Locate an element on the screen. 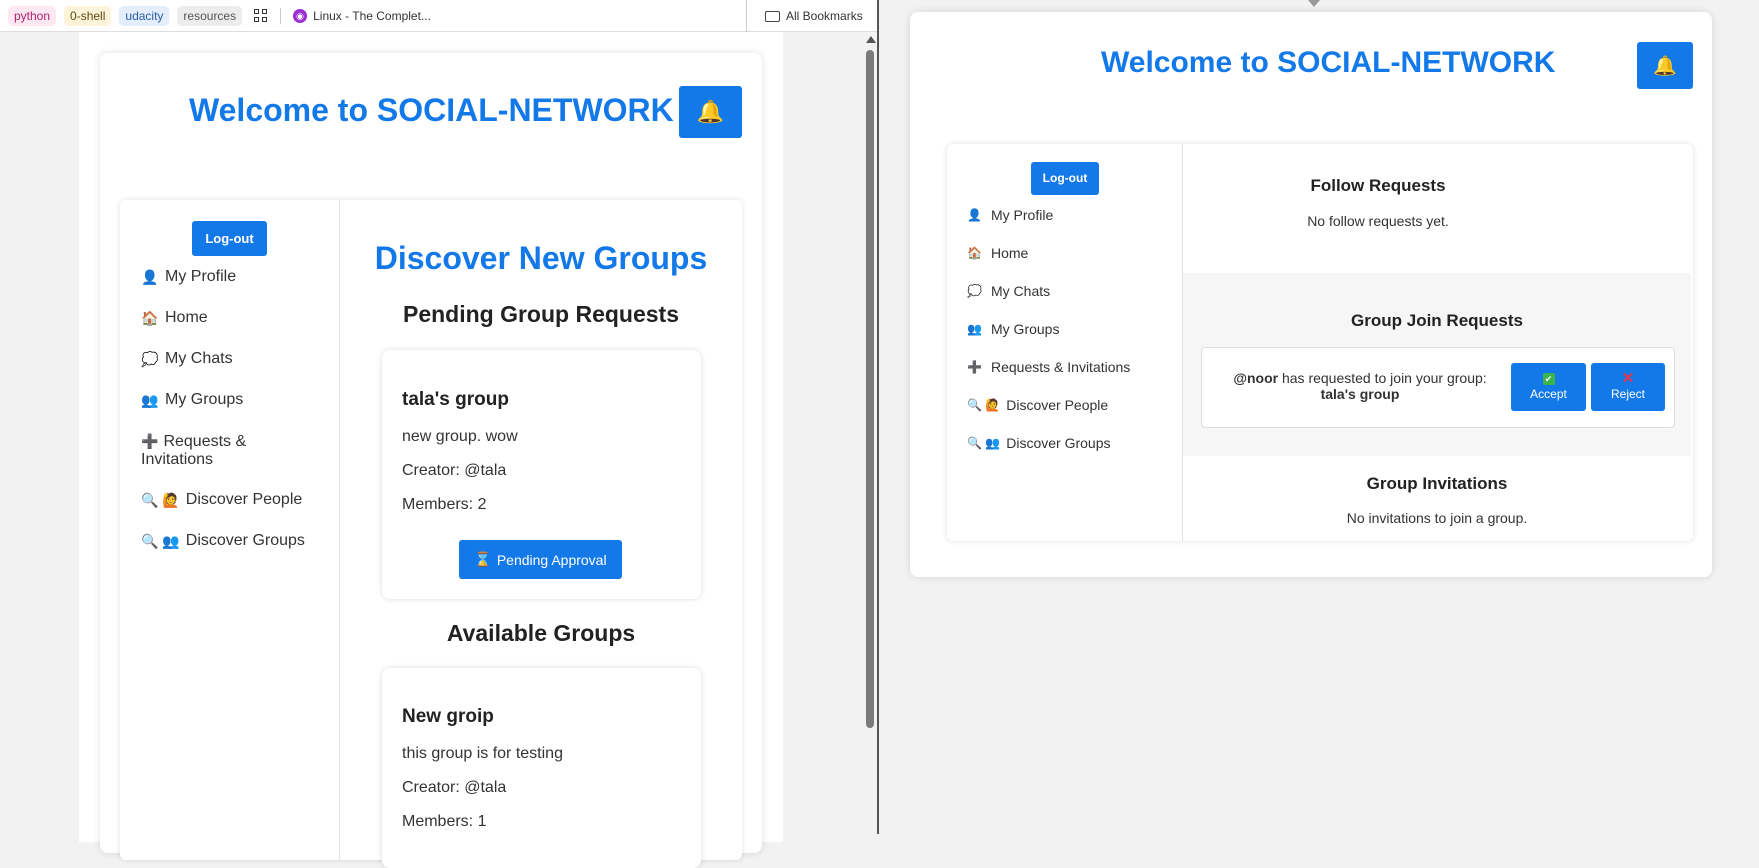  all-bookmarks: All Bookmarks is located at coordinates (804, 16).